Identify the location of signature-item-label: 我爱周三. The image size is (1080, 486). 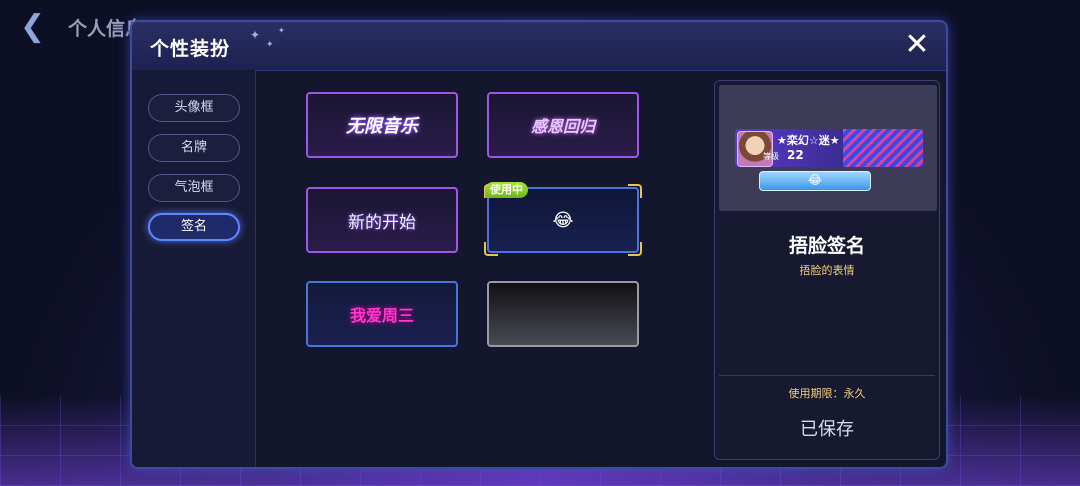
(381, 315).